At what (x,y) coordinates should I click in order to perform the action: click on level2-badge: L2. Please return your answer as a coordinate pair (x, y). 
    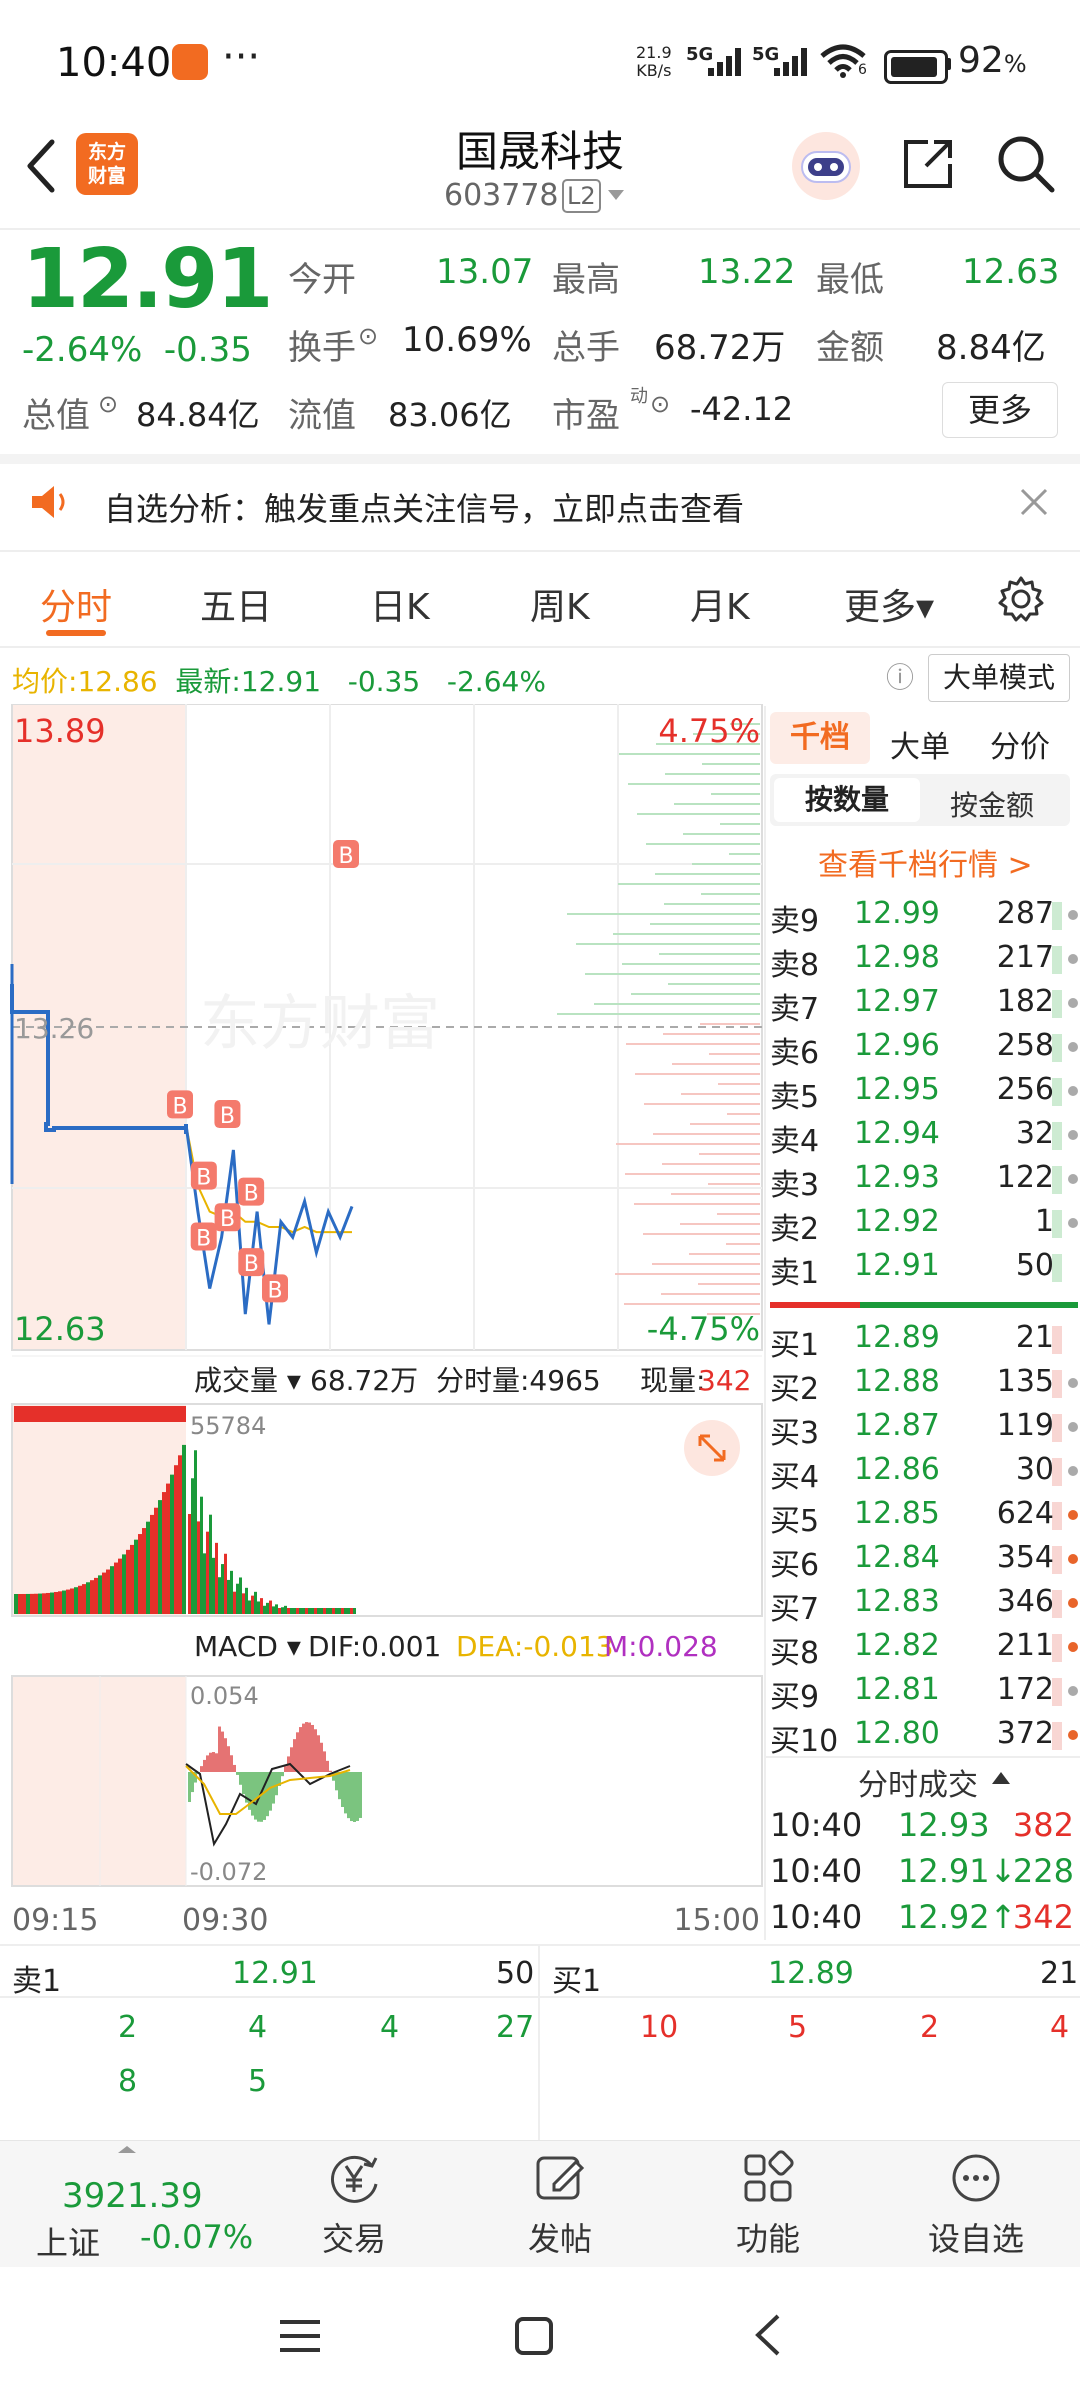
    Looking at the image, I should click on (581, 196).